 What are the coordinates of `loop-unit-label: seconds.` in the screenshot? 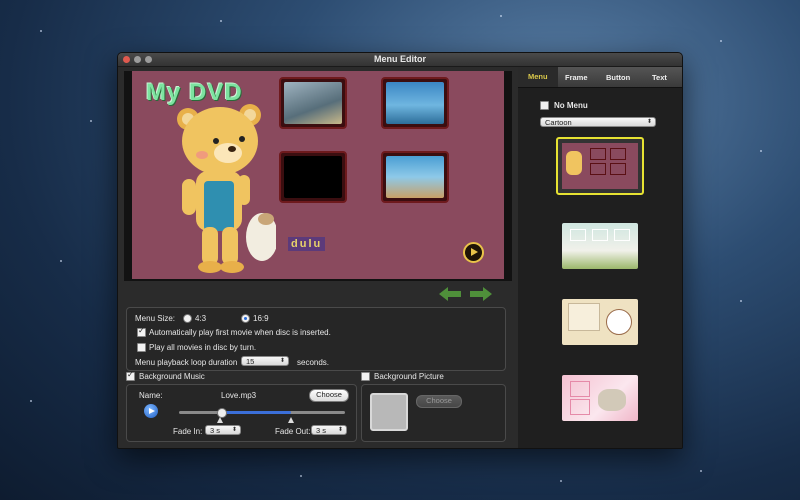 It's located at (313, 362).